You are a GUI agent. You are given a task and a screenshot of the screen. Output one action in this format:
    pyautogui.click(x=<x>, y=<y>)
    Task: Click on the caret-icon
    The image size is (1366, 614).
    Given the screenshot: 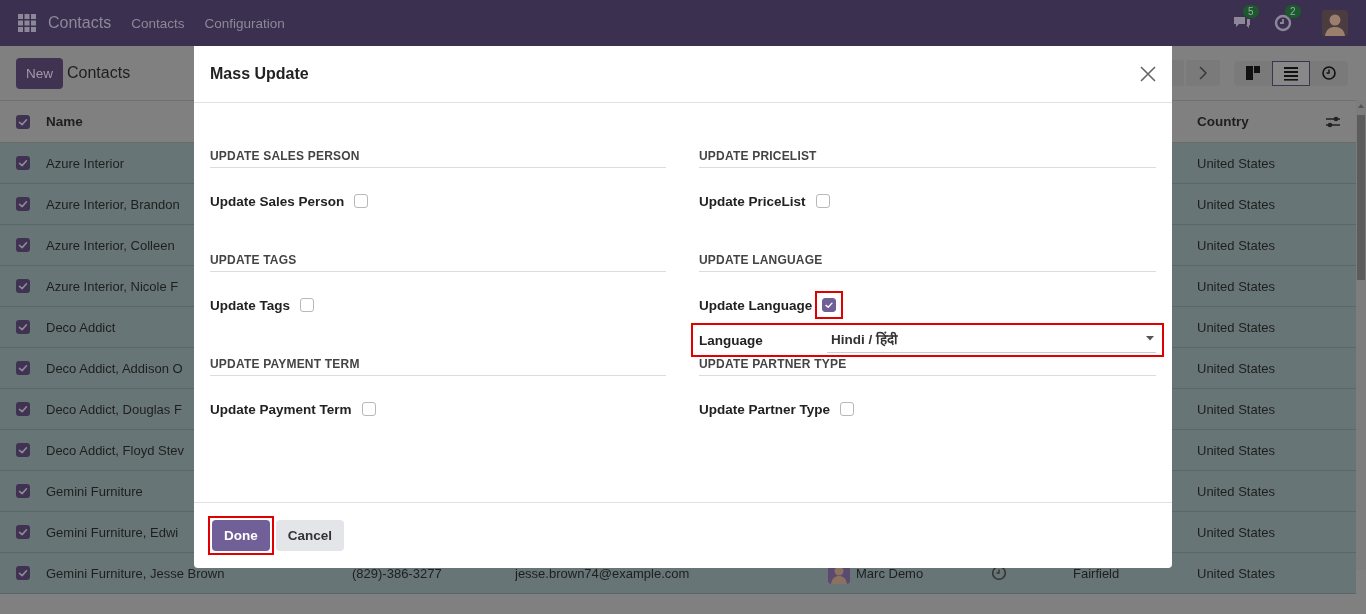 What is the action you would take?
    pyautogui.click(x=1150, y=338)
    